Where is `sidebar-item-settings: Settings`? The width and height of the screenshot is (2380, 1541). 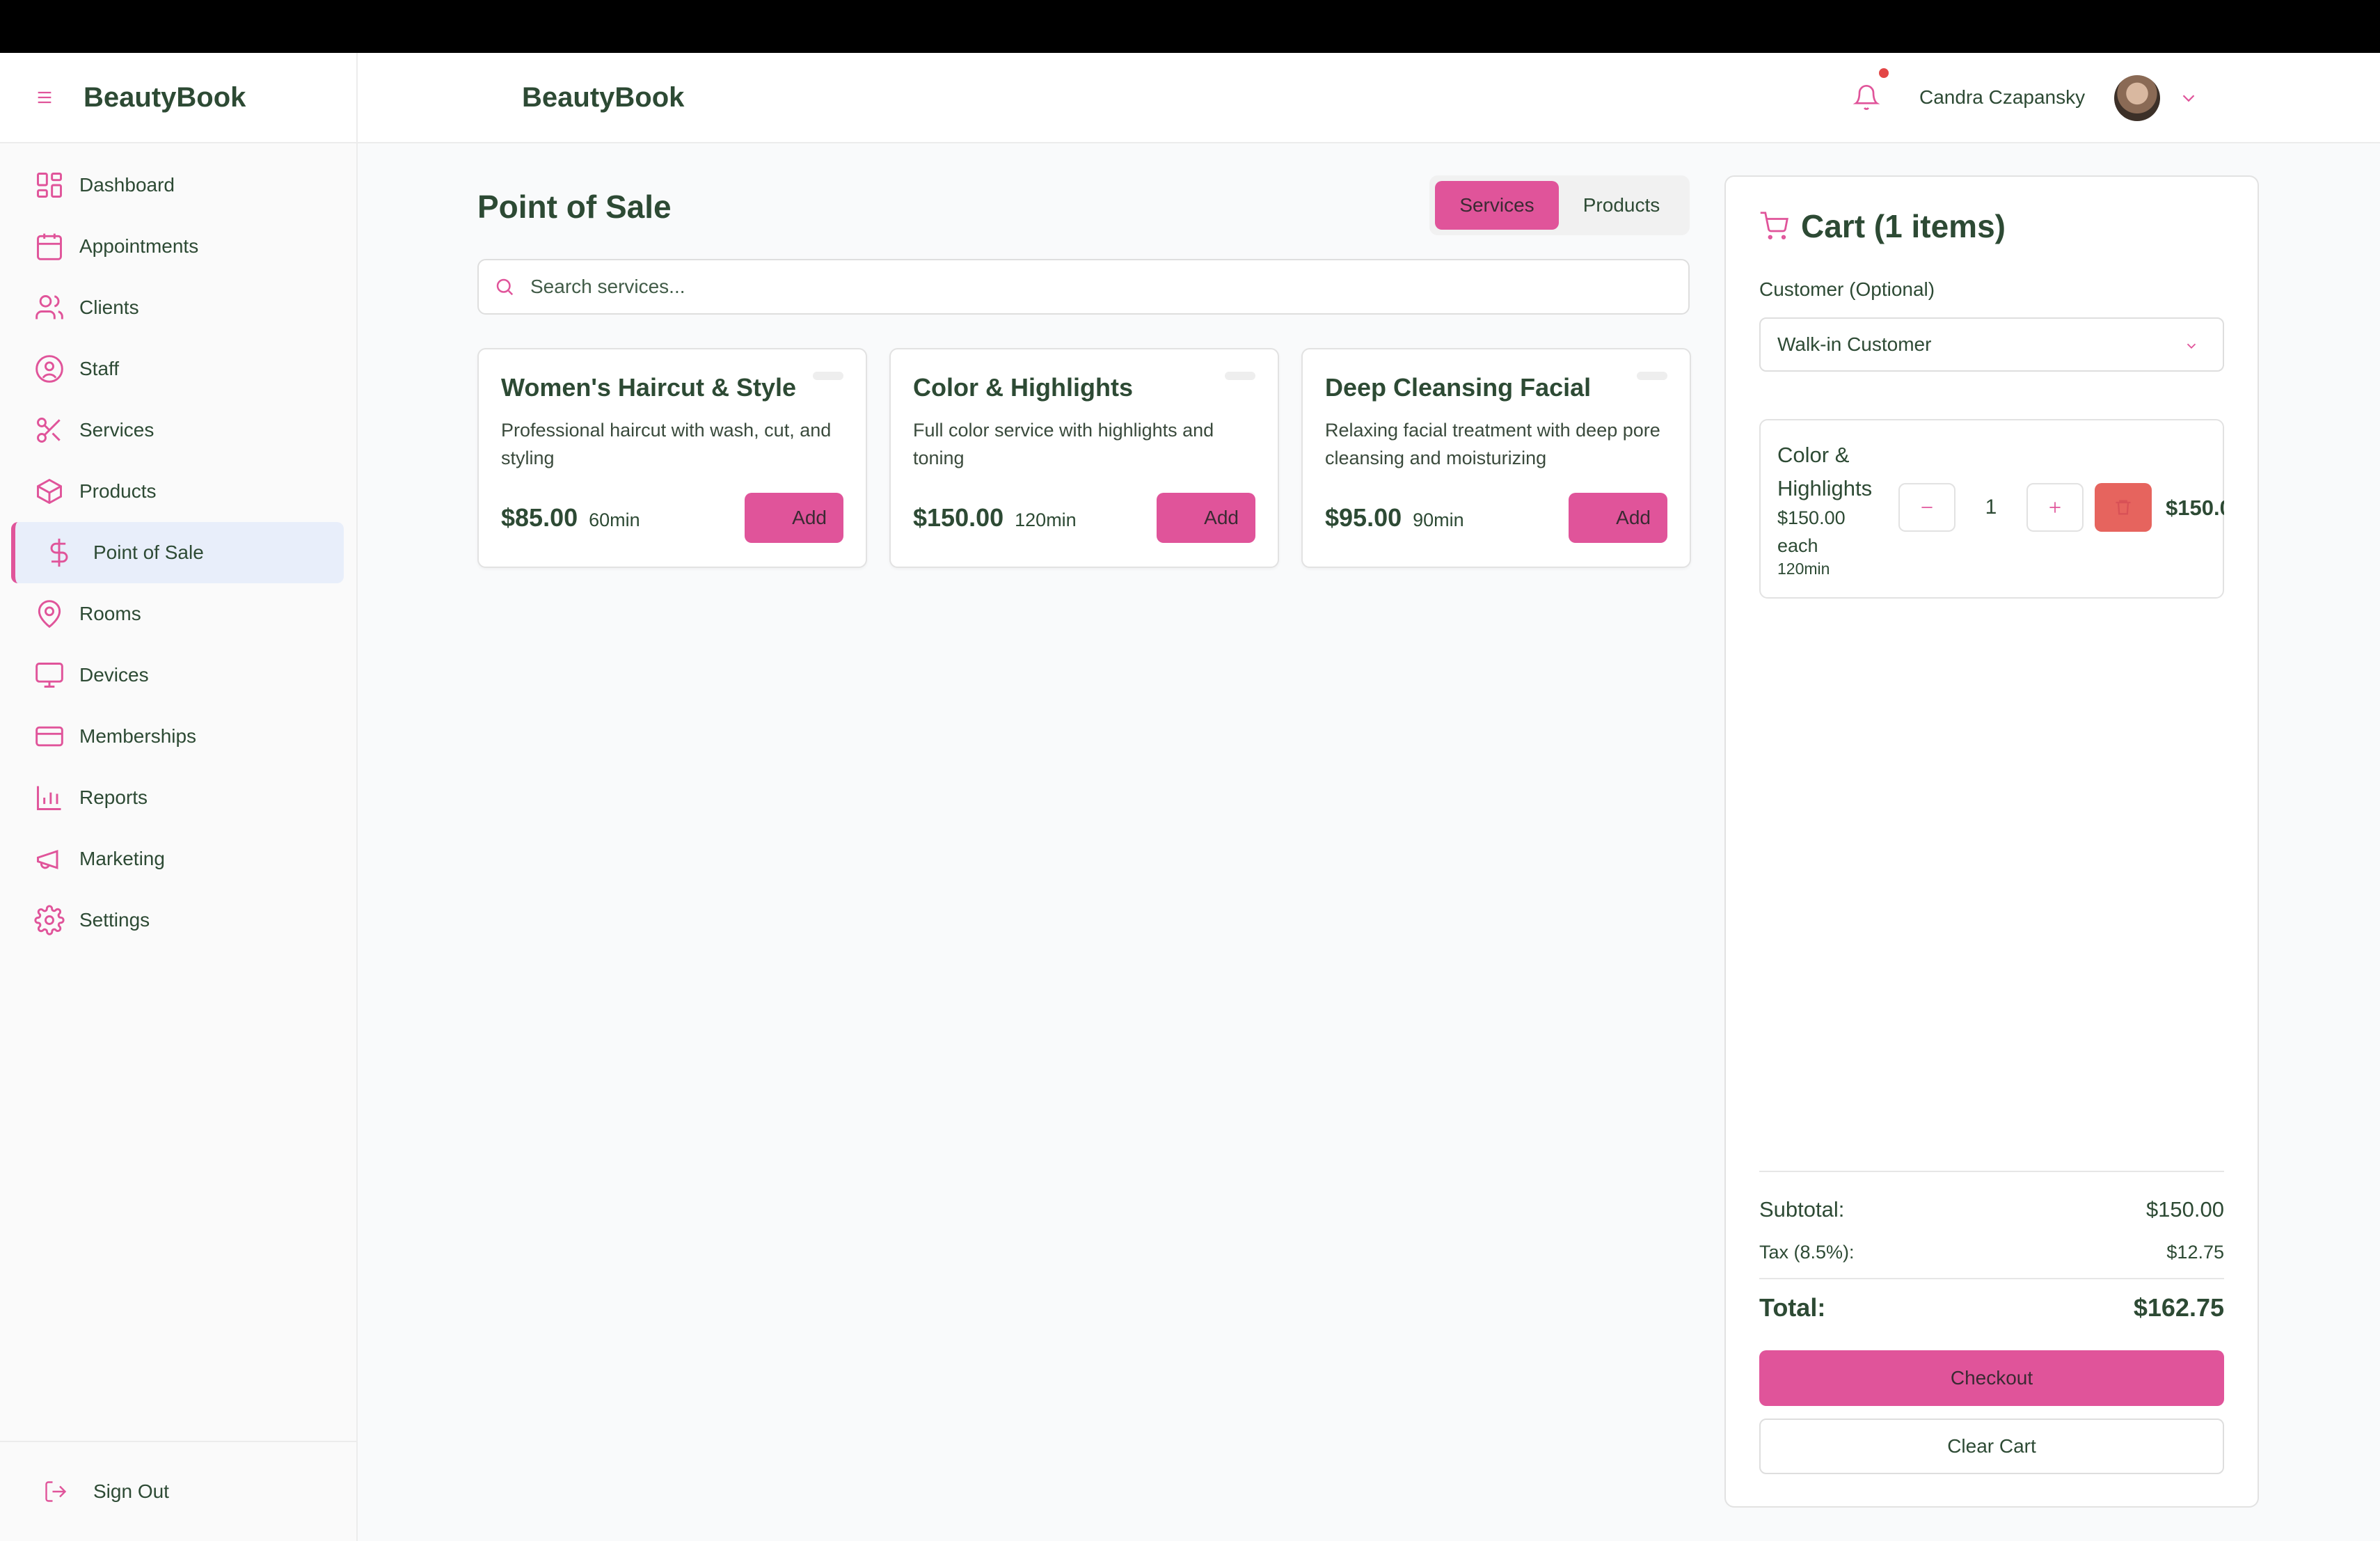
sidebar-item-settings: Settings is located at coordinates (178, 920).